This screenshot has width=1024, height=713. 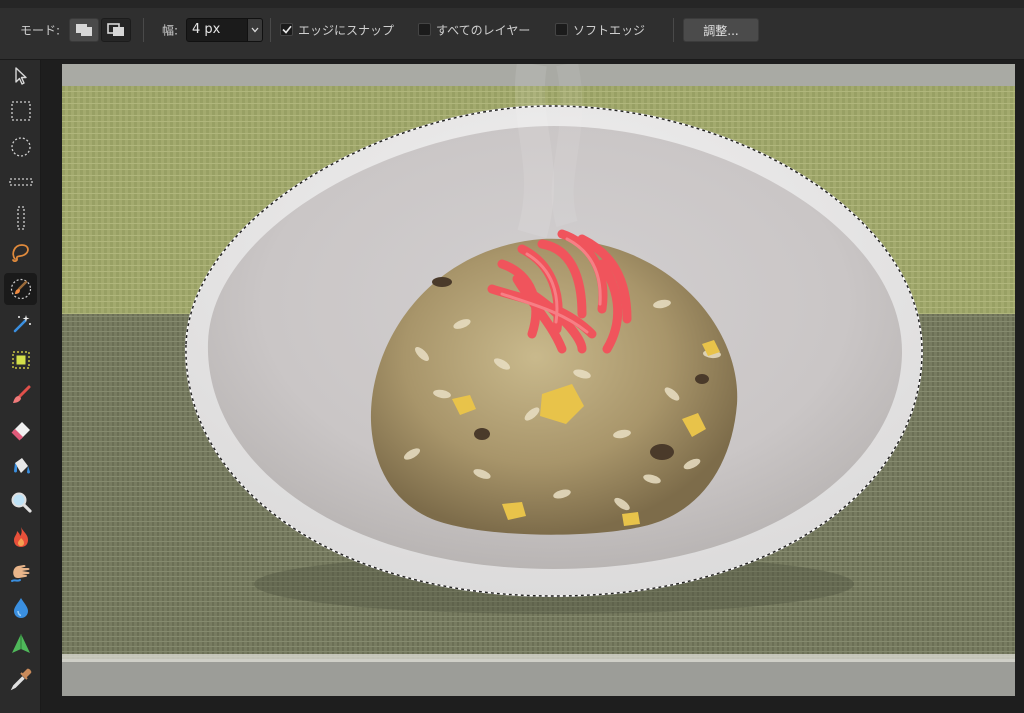 I want to click on width-label: 幅:, so click(x=170, y=30).